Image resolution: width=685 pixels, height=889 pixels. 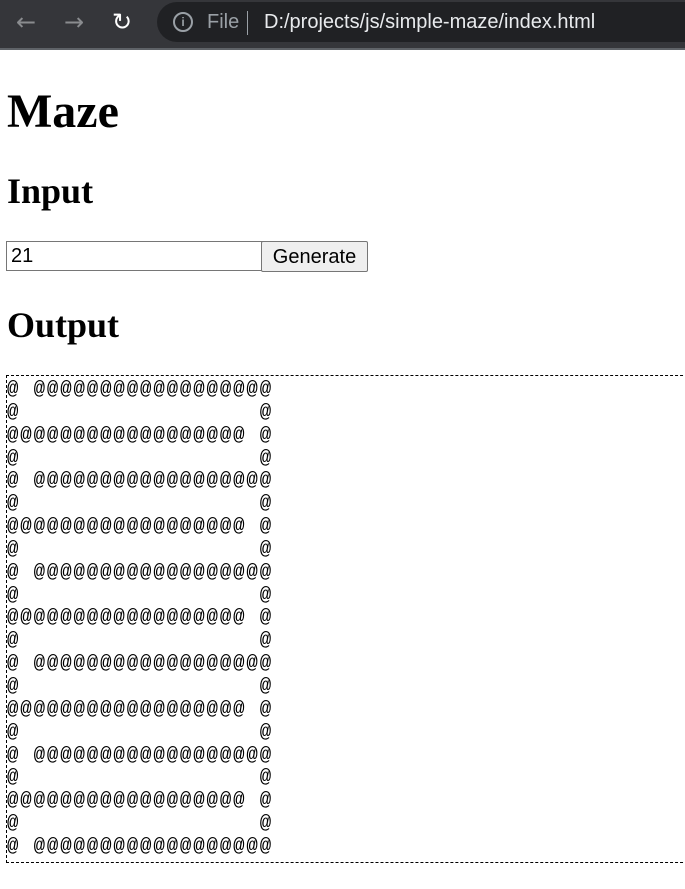 What do you see at coordinates (63, 111) in the screenshot?
I see `page-title: Maze` at bounding box center [63, 111].